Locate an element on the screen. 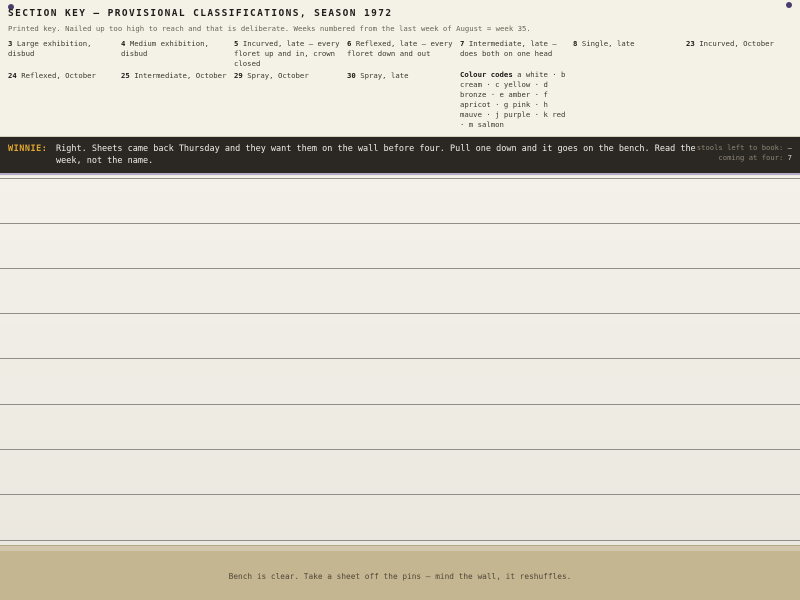 This screenshot has width=800, height=600. class-entry: 30 Spray, late is located at coordinates (402, 76).